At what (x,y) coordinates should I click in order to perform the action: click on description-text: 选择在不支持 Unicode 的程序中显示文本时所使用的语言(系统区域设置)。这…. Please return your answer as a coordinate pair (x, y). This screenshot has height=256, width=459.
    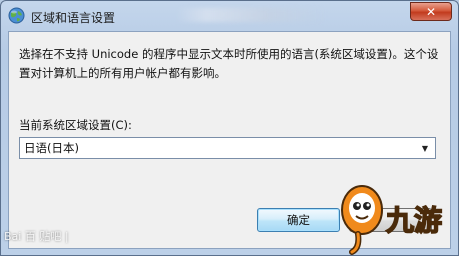
    Looking at the image, I should click on (229, 63).